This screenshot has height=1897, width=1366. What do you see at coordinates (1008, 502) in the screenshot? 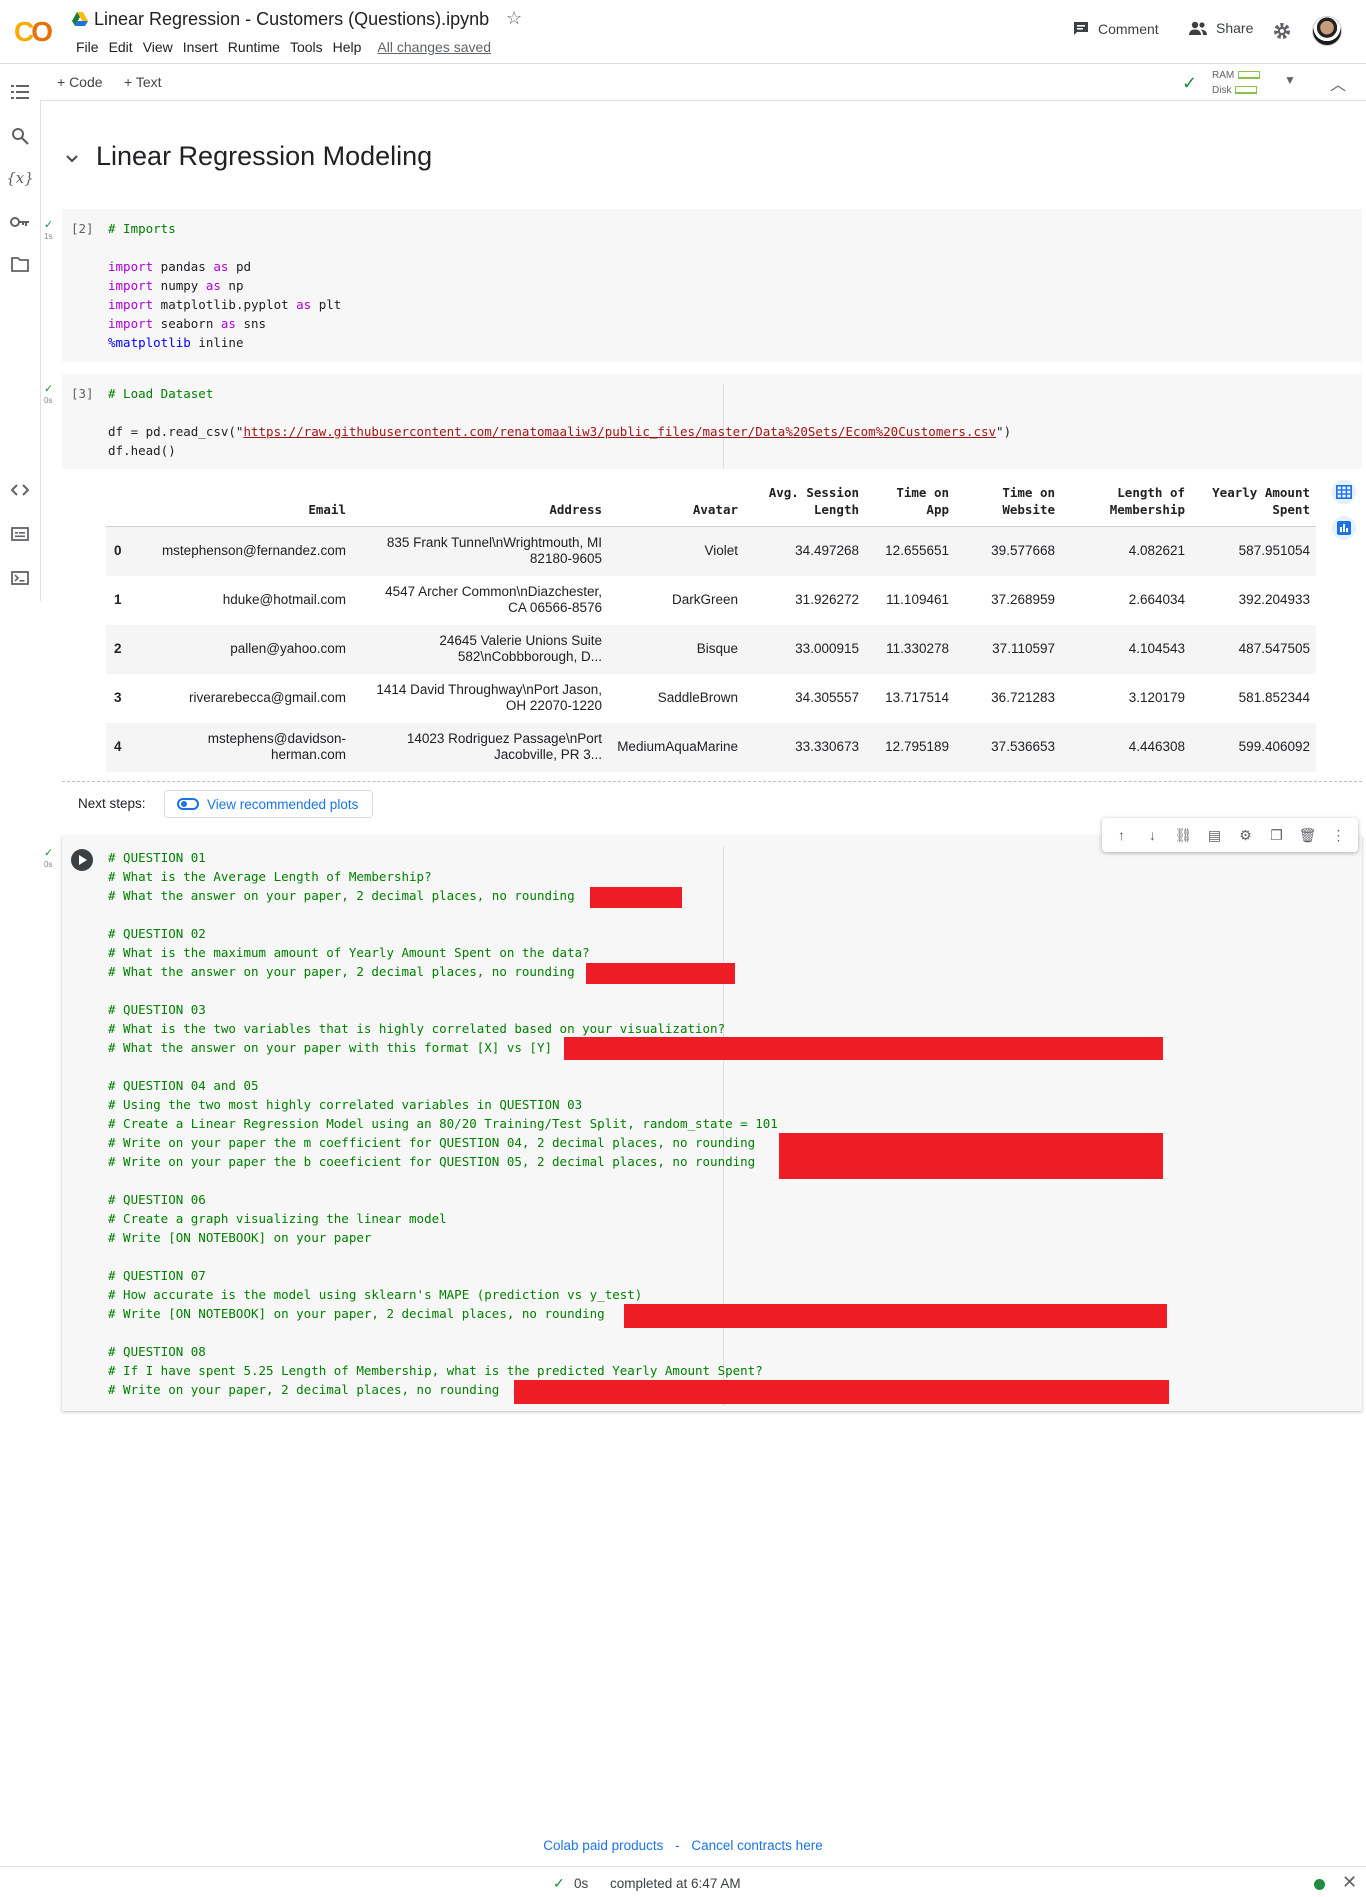
I see `column-header: Time on Website` at bounding box center [1008, 502].